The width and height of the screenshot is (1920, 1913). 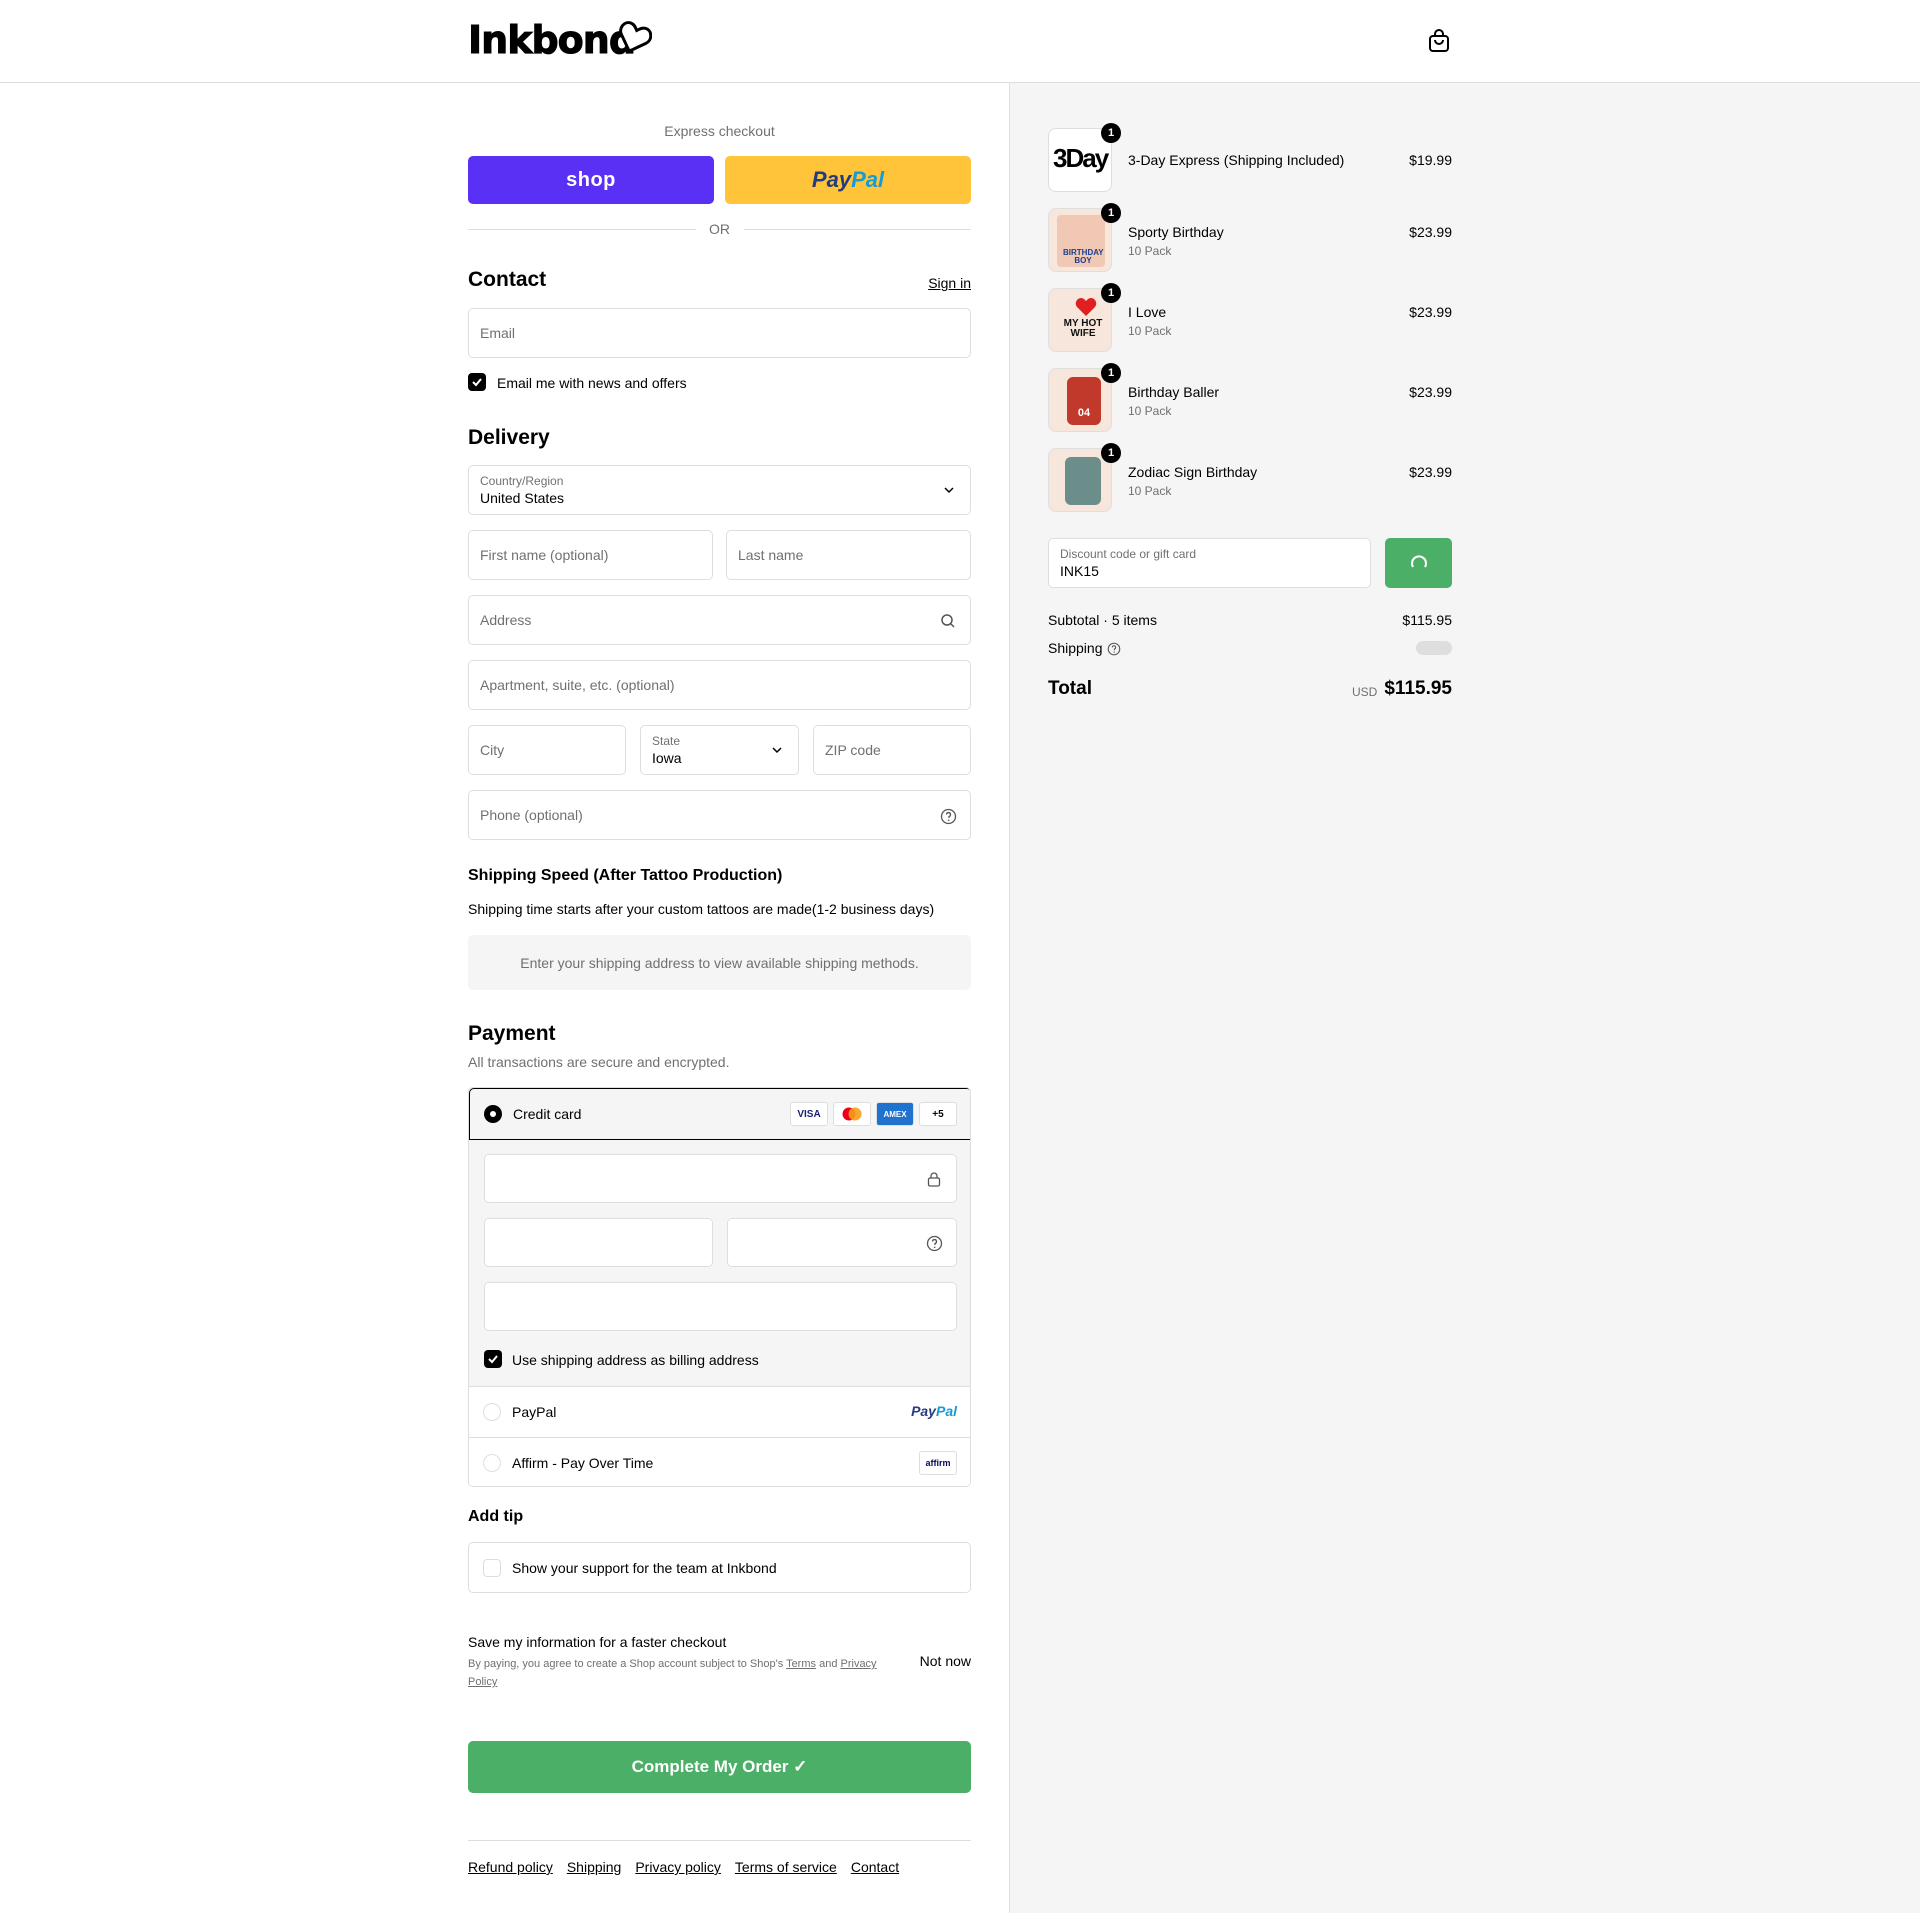 What do you see at coordinates (719, 333) in the screenshot?
I see `email-field: Email` at bounding box center [719, 333].